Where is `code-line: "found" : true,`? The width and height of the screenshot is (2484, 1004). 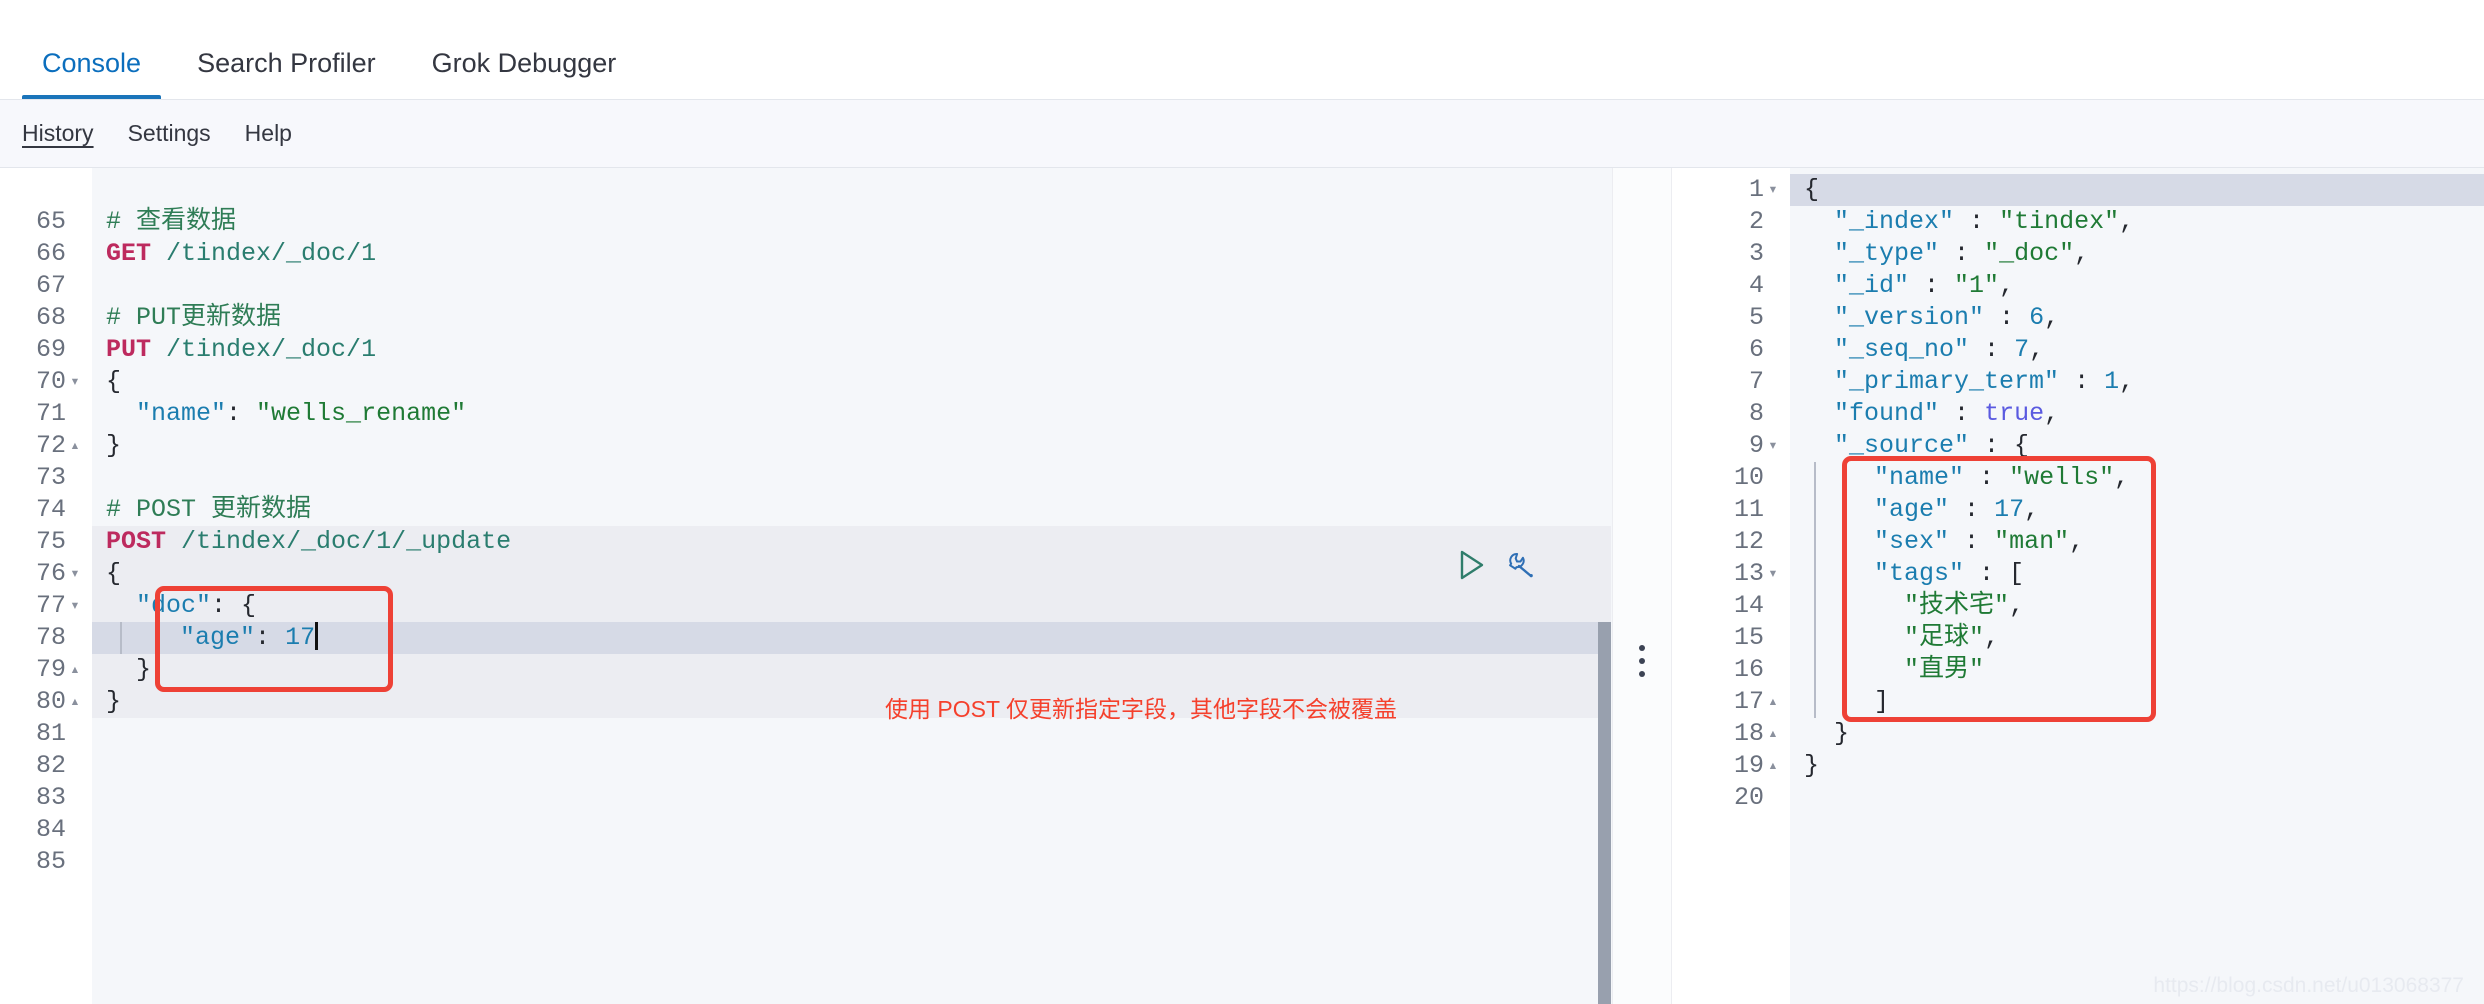
code-line: "found" : true, is located at coordinates (2137, 414).